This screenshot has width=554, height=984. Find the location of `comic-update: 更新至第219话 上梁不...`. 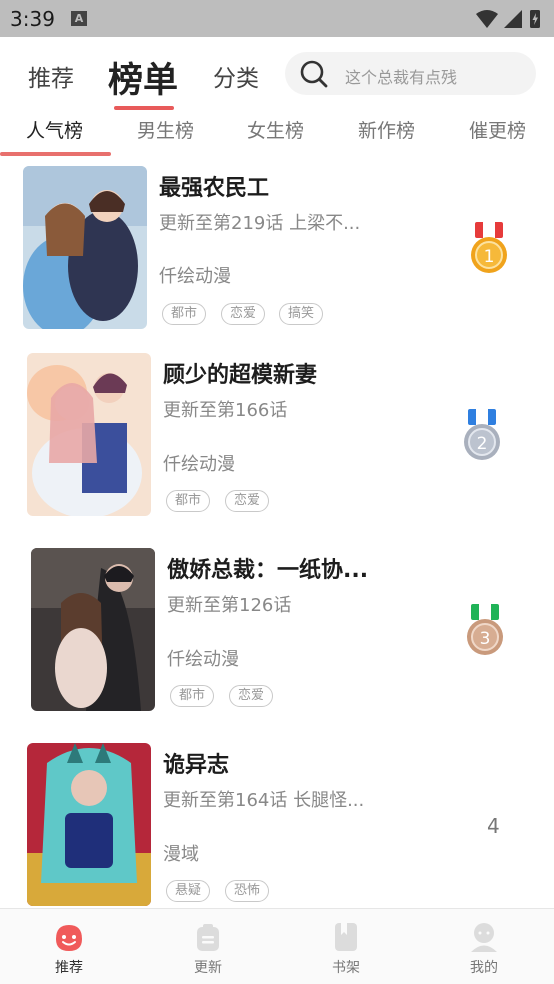

comic-update: 更新至第219话 上梁不... is located at coordinates (260, 223).